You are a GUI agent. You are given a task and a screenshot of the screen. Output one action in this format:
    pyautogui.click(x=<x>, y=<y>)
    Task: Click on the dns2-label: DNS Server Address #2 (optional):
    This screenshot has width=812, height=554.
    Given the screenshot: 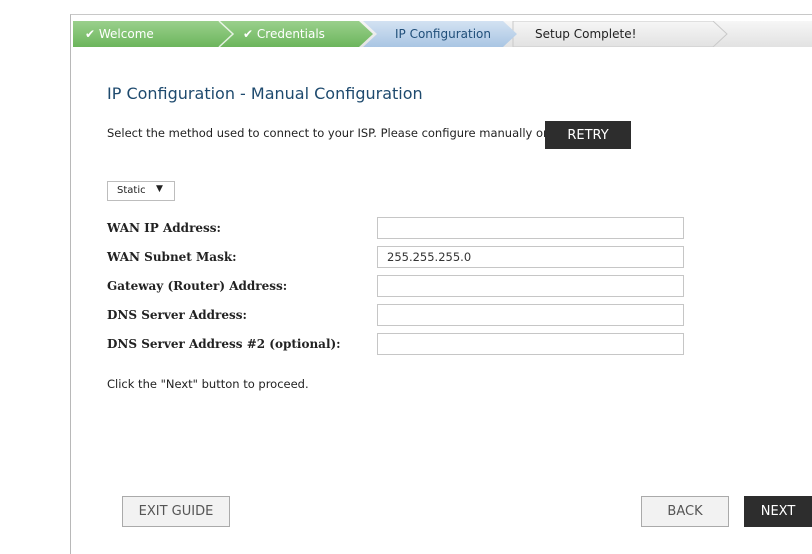 What is the action you would take?
    pyautogui.click(x=224, y=344)
    